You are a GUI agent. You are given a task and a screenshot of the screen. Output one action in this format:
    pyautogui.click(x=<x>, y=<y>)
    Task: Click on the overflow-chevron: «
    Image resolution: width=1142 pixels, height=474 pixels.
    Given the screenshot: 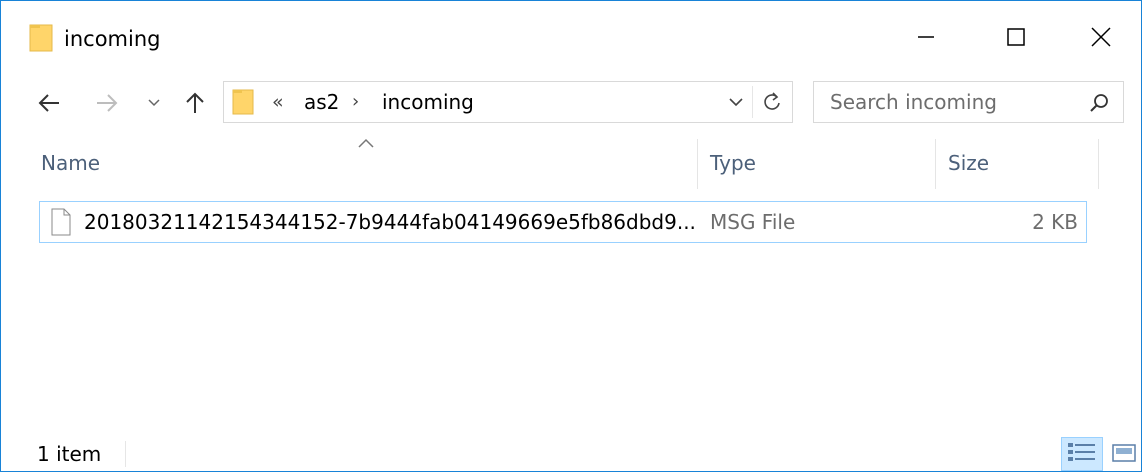 What is the action you would take?
    pyautogui.click(x=278, y=102)
    